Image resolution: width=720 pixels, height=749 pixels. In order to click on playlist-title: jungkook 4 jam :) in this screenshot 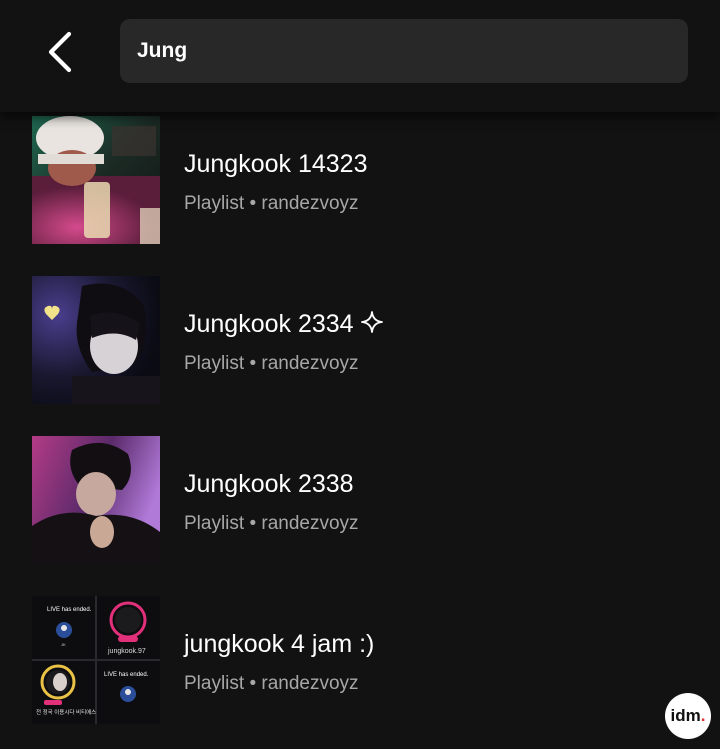, I will do `click(279, 644)`.